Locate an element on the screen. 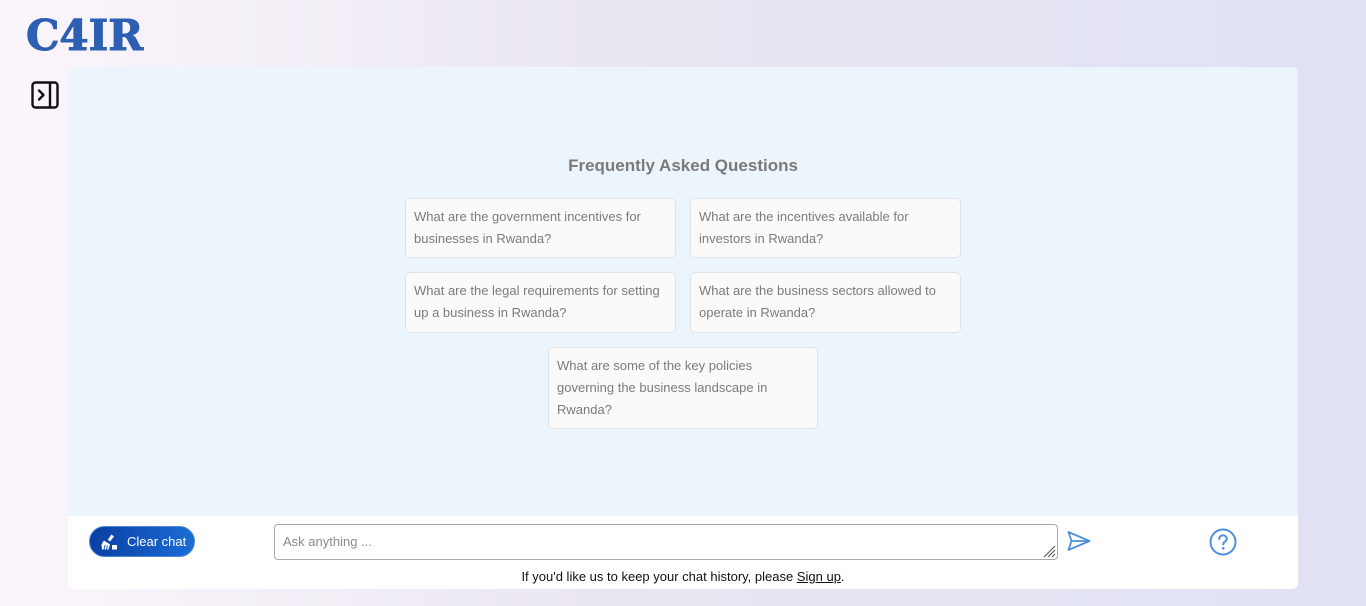 This screenshot has height=606, width=1366. broom-icon is located at coordinates (109, 542).